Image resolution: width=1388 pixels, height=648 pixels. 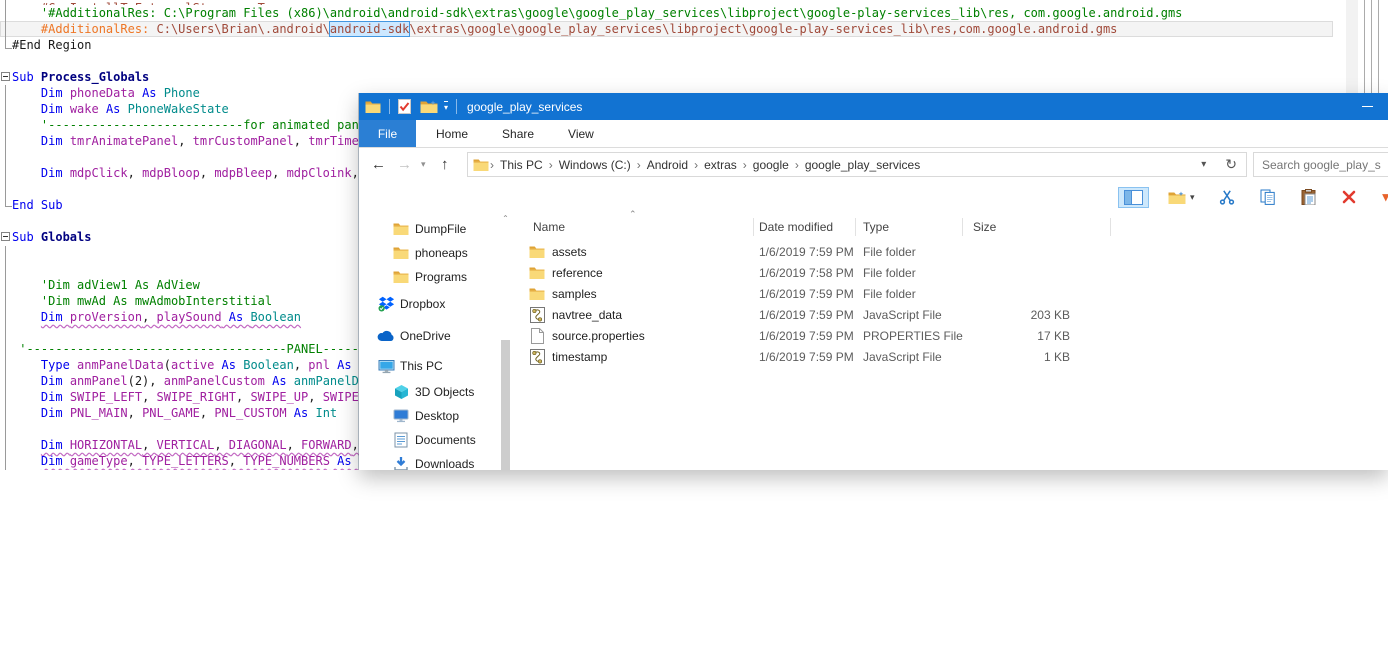 I want to click on file-date: 1/6/2019 7:58 PM, so click(x=806, y=272).